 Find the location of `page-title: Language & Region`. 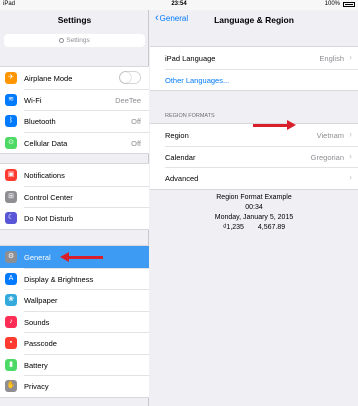

page-title: Language & Region is located at coordinates (254, 20).